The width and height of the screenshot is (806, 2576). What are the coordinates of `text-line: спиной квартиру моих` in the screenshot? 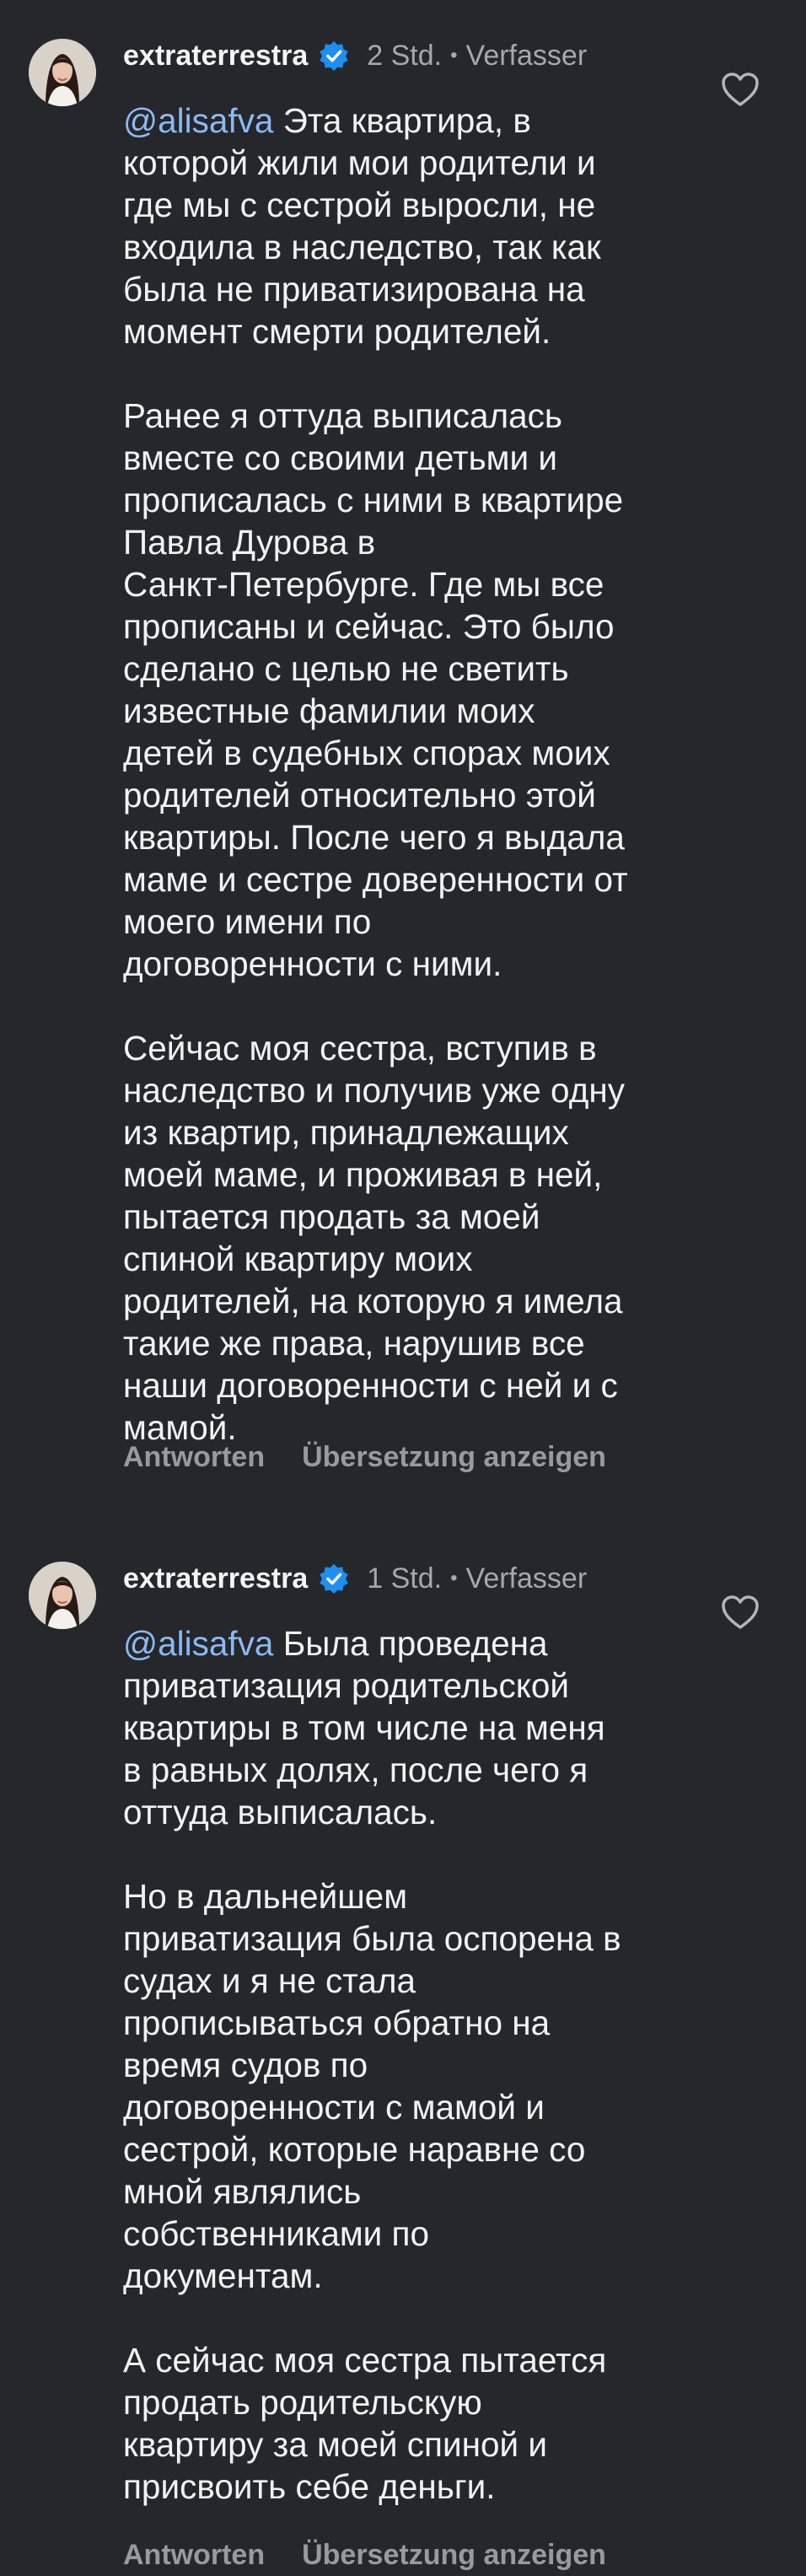 It's located at (298, 1259).